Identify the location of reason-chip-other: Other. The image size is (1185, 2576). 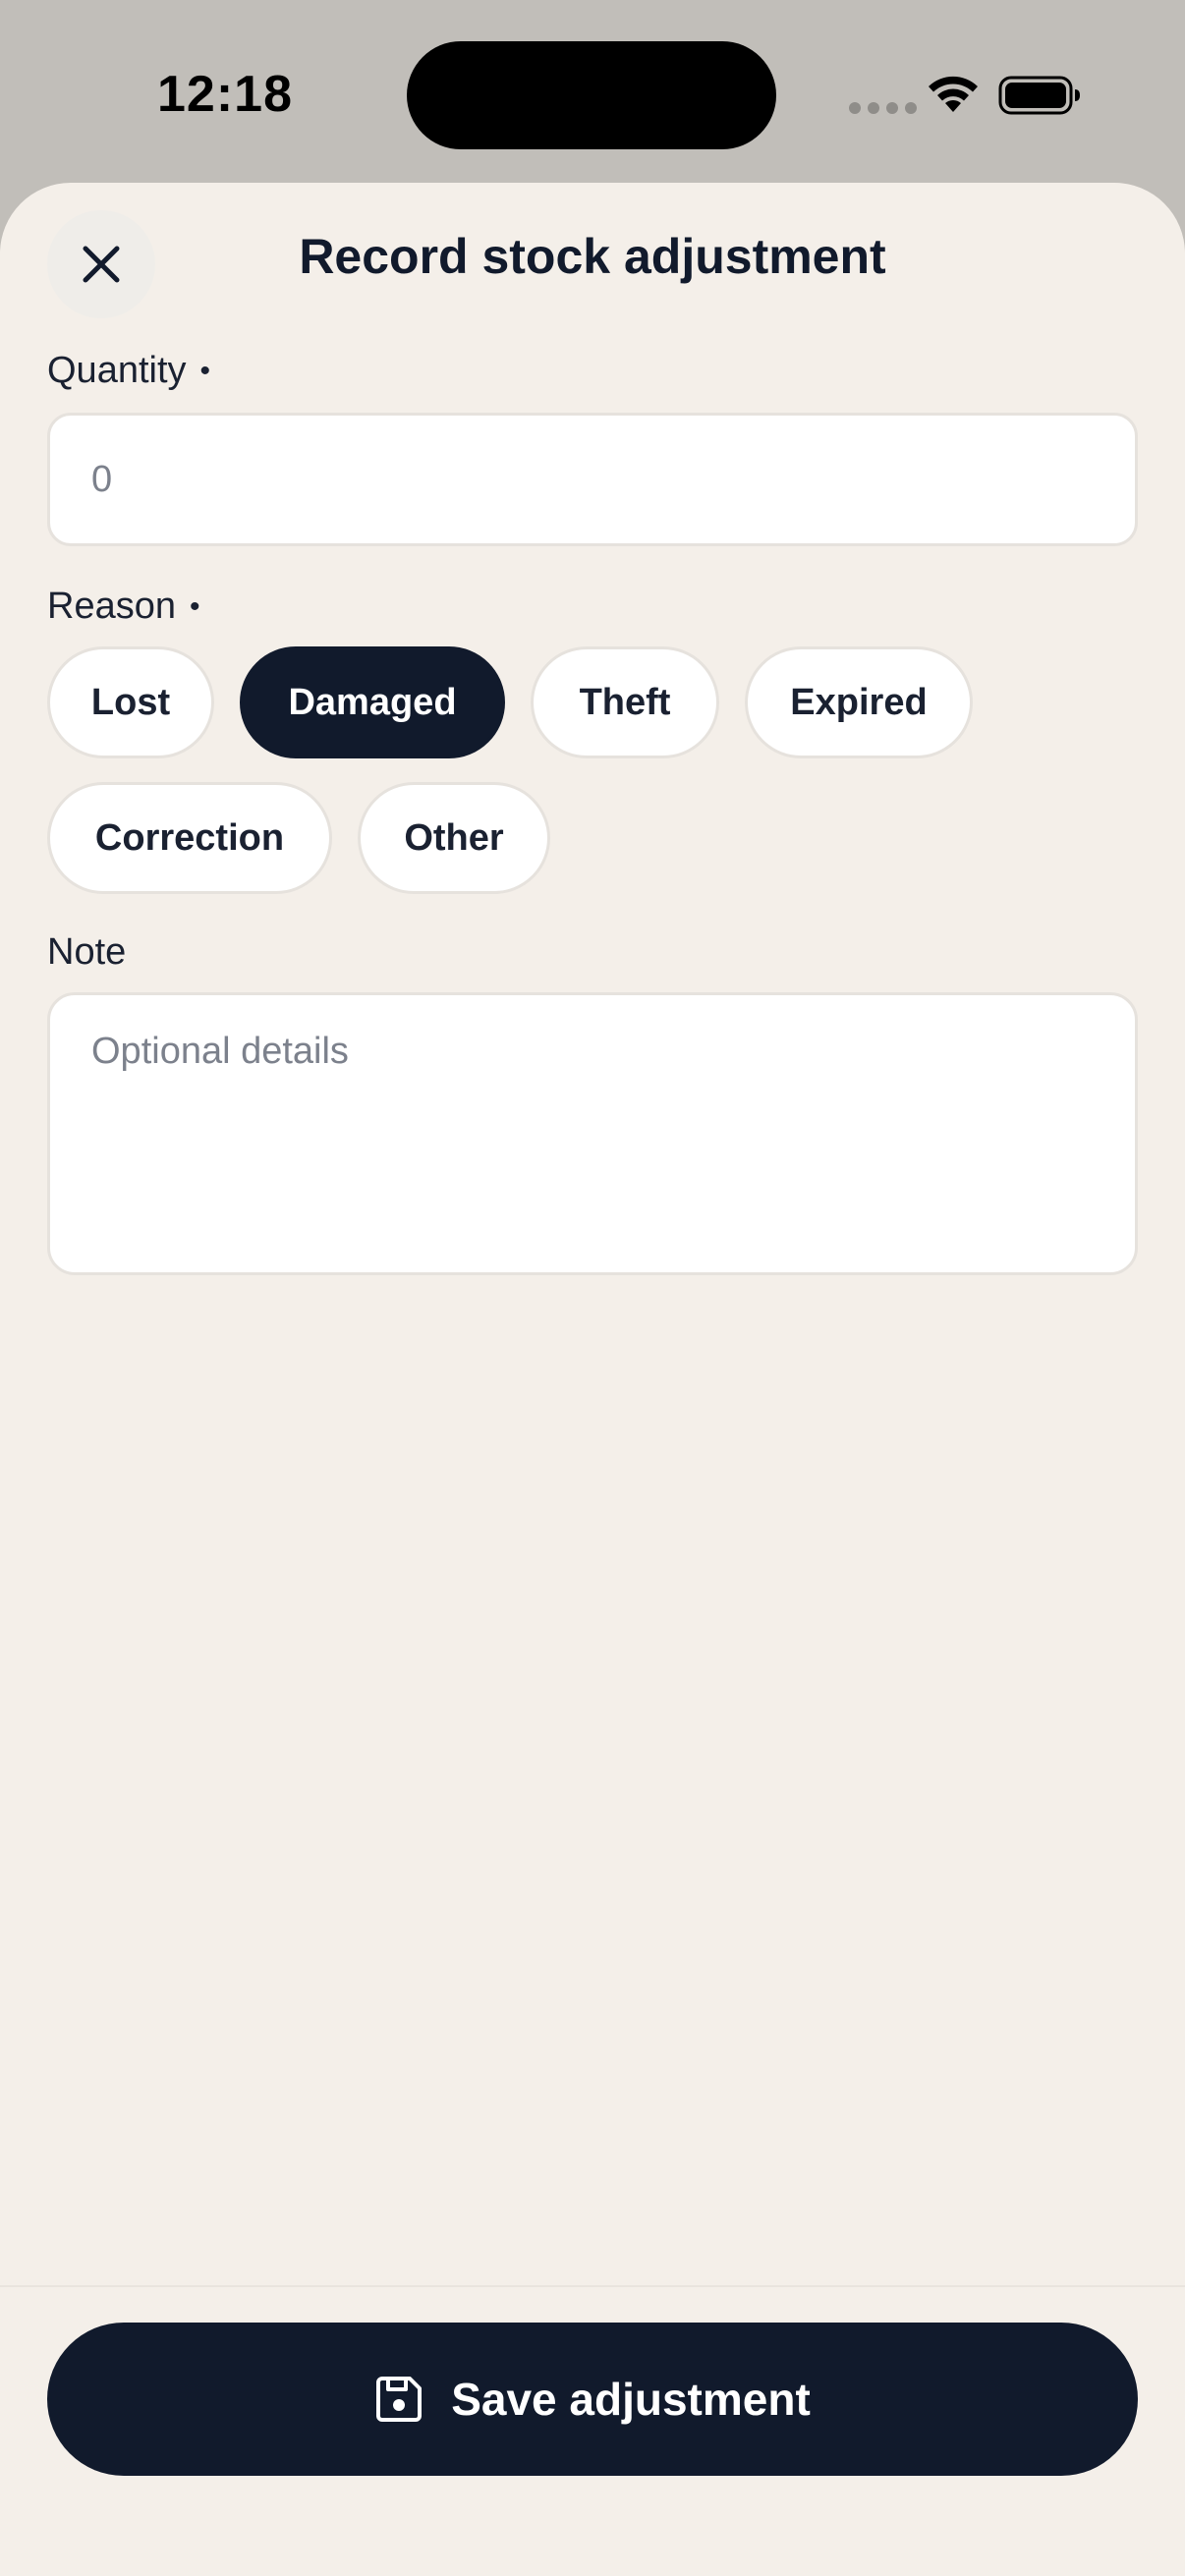
(454, 838).